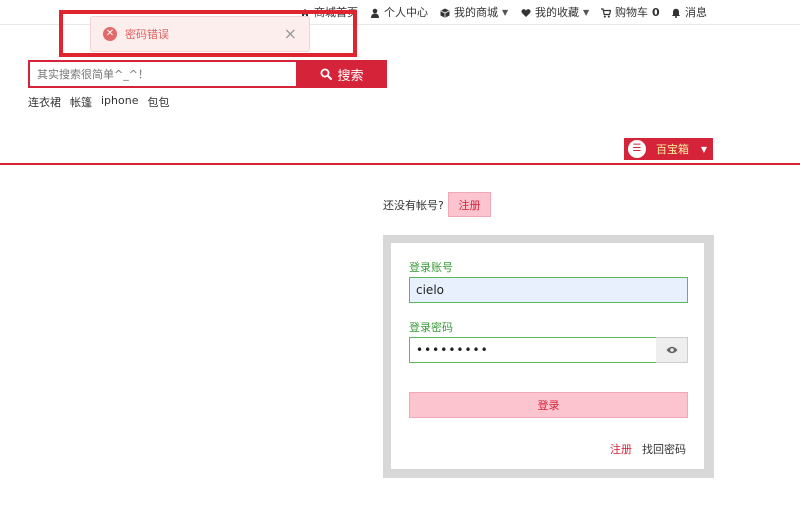  I want to click on nav-messages: 消息, so click(689, 12).